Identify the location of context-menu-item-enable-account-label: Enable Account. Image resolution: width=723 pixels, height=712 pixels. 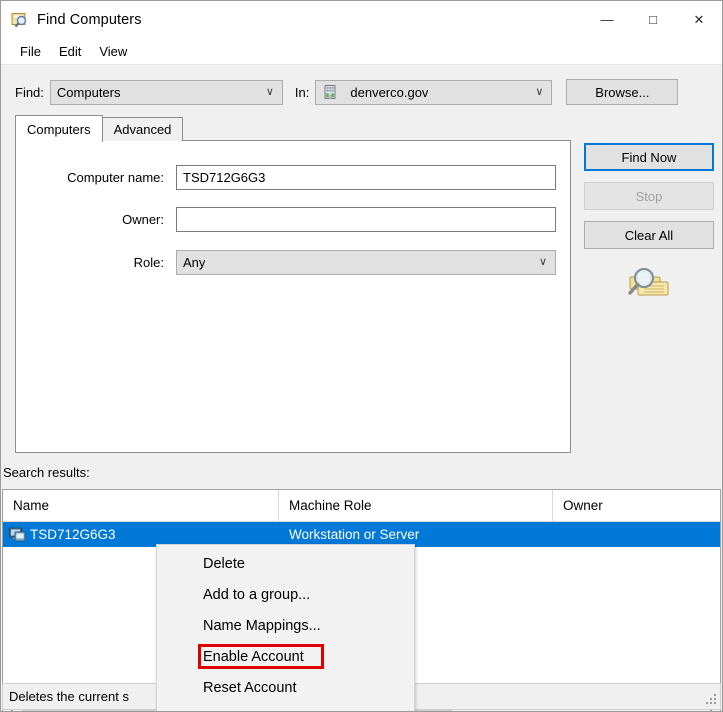
(253, 656).